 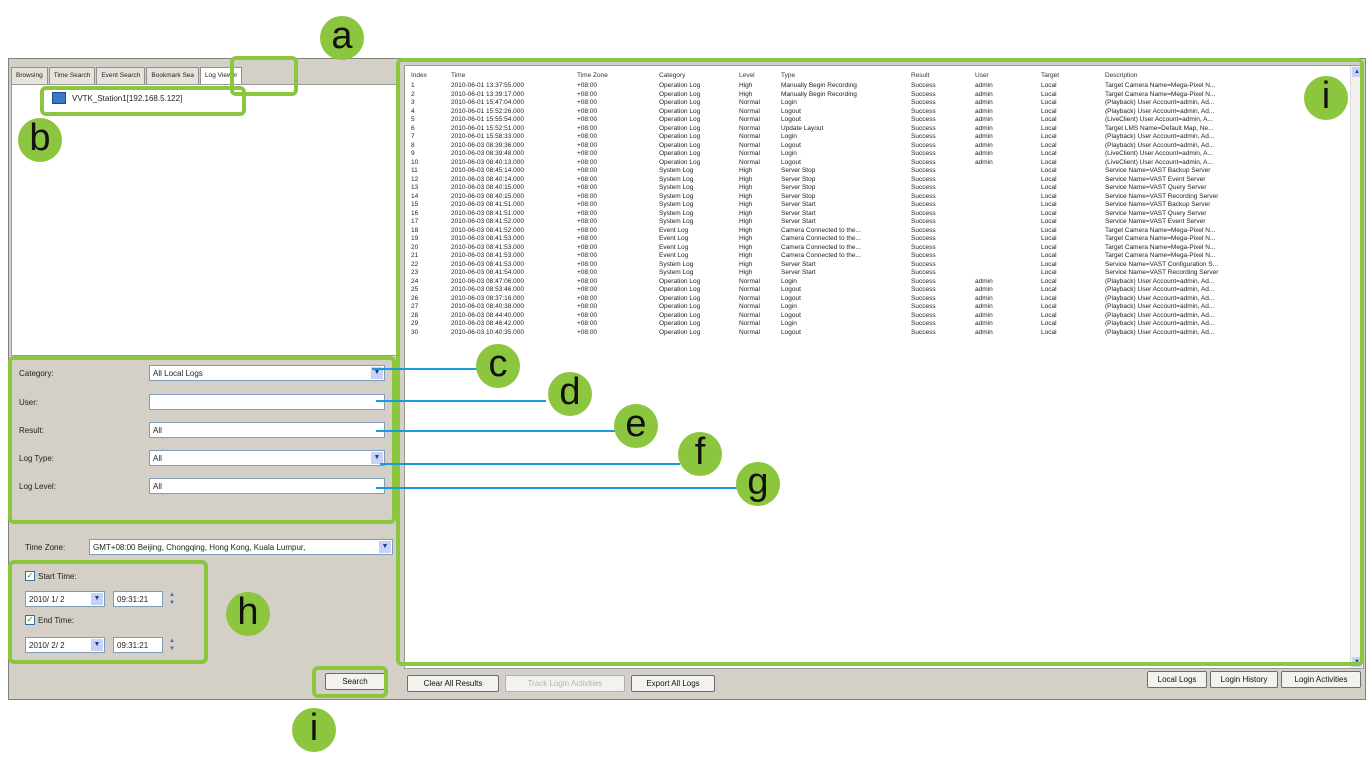 I want to click on tab-time-search: Time Search, so click(x=72, y=76).